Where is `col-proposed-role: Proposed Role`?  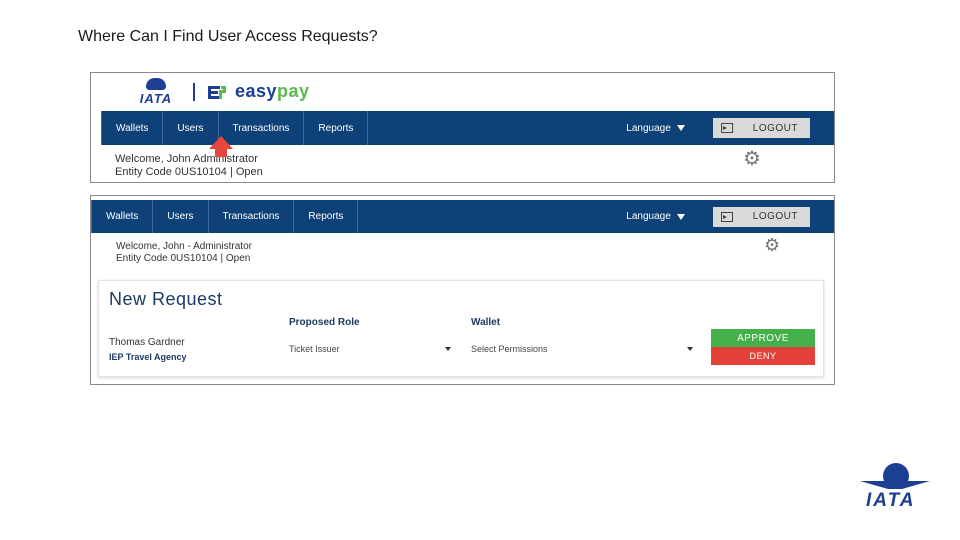
col-proposed-role: Proposed Role is located at coordinates (324, 322).